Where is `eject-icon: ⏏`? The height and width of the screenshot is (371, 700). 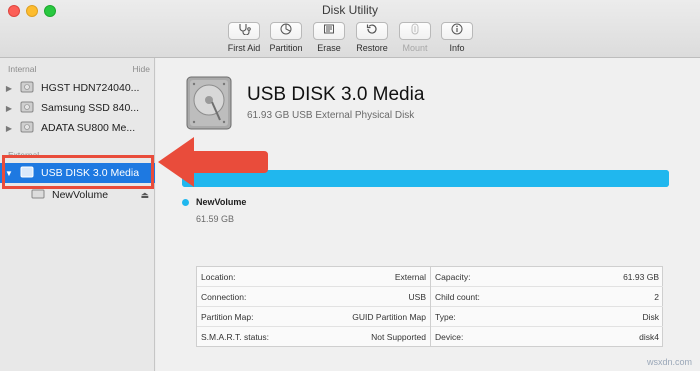
eject-icon: ⏏ is located at coordinates (144, 195).